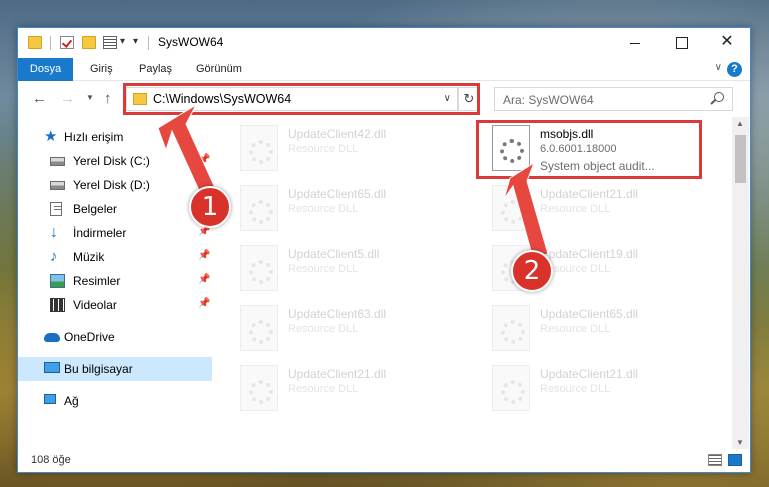  What do you see at coordinates (526, 210) in the screenshot?
I see `arrow-2-icon` at bounding box center [526, 210].